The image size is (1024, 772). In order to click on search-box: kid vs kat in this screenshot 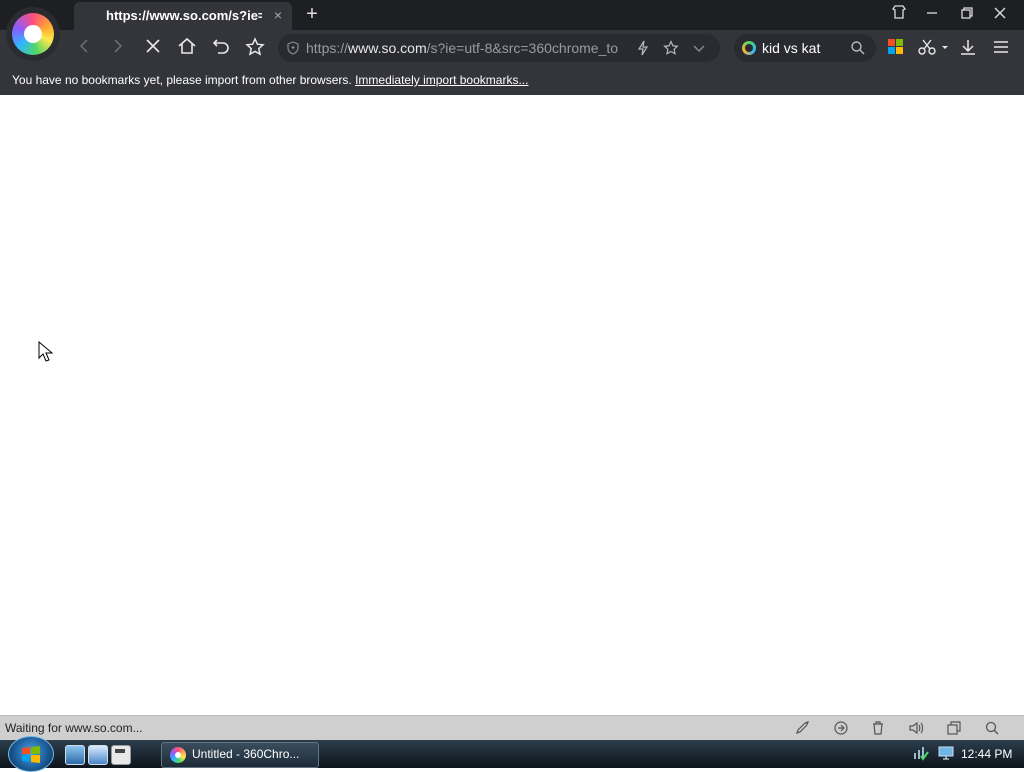, I will do `click(805, 48)`.